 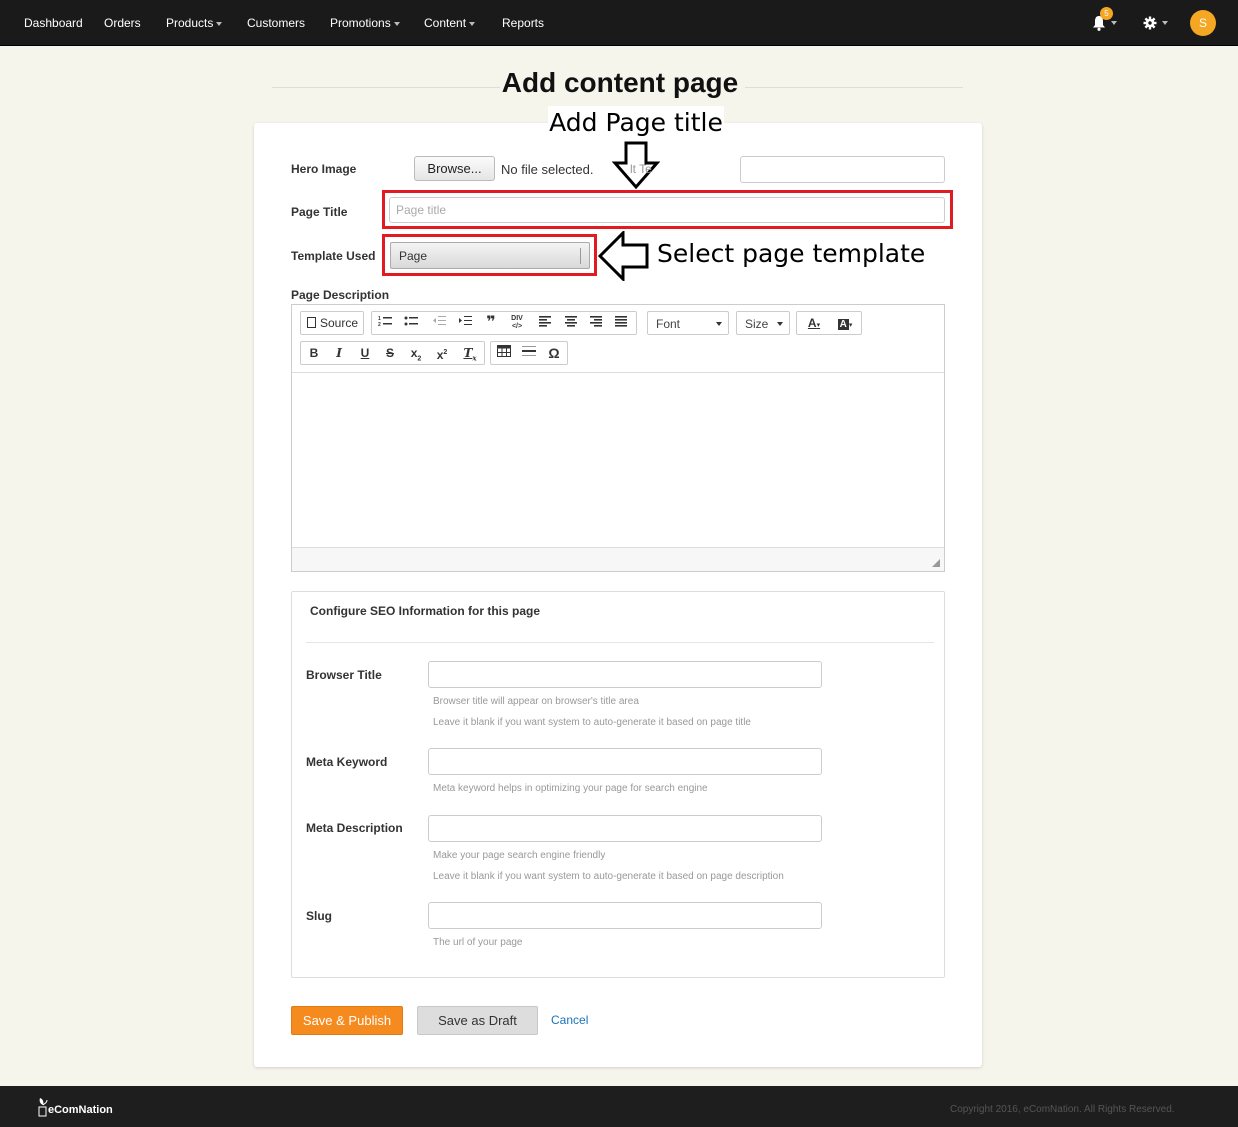 What do you see at coordinates (623, 256) in the screenshot?
I see `arrow-left-icon` at bounding box center [623, 256].